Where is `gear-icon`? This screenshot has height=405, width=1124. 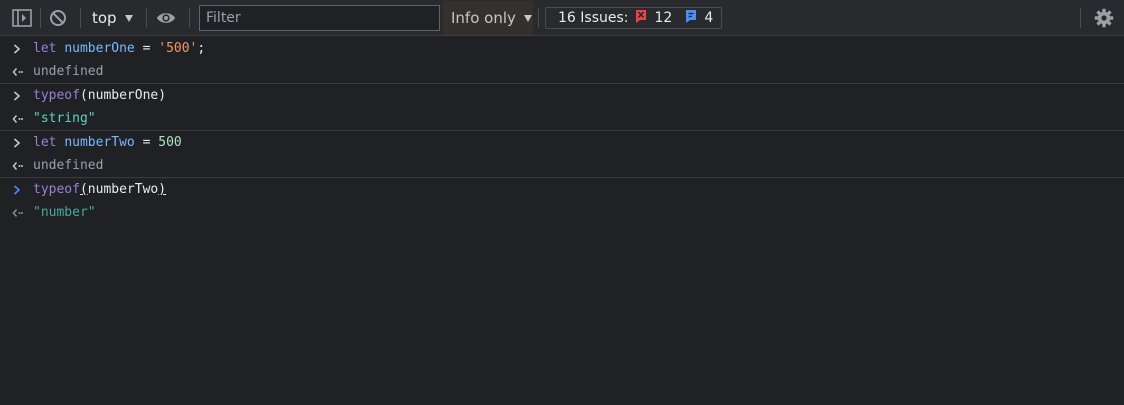
gear-icon is located at coordinates (1104, 18).